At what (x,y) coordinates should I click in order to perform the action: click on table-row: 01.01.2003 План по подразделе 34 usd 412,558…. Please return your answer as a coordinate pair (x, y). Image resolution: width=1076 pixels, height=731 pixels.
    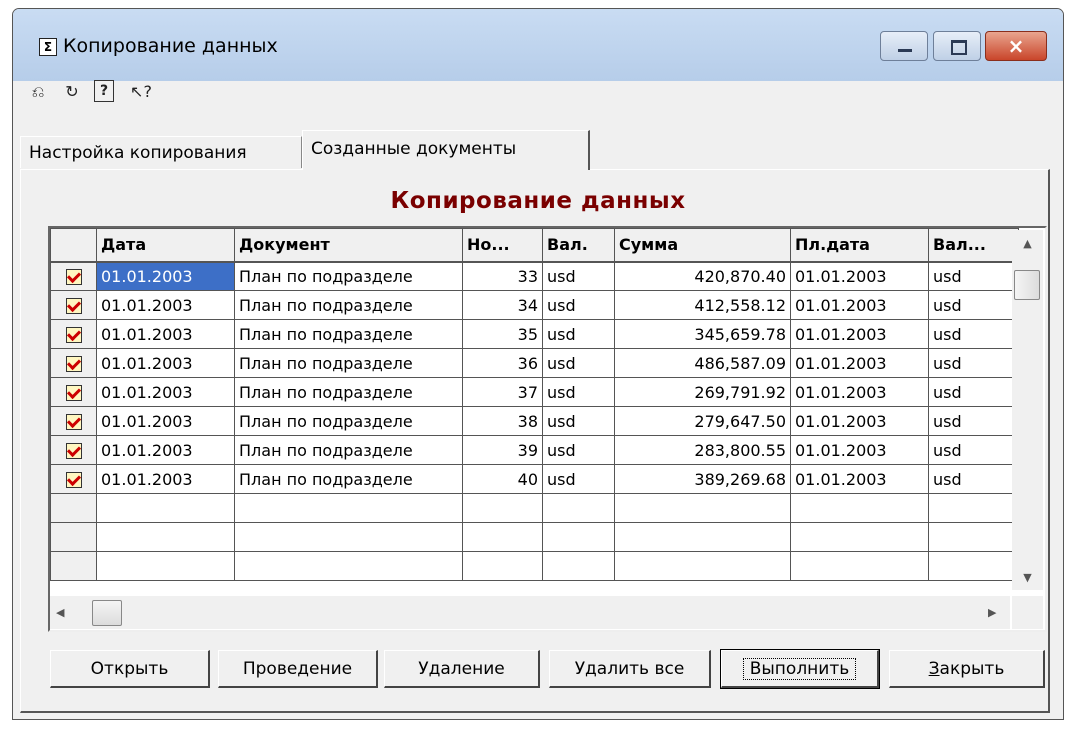
    Looking at the image, I should click on (534, 305).